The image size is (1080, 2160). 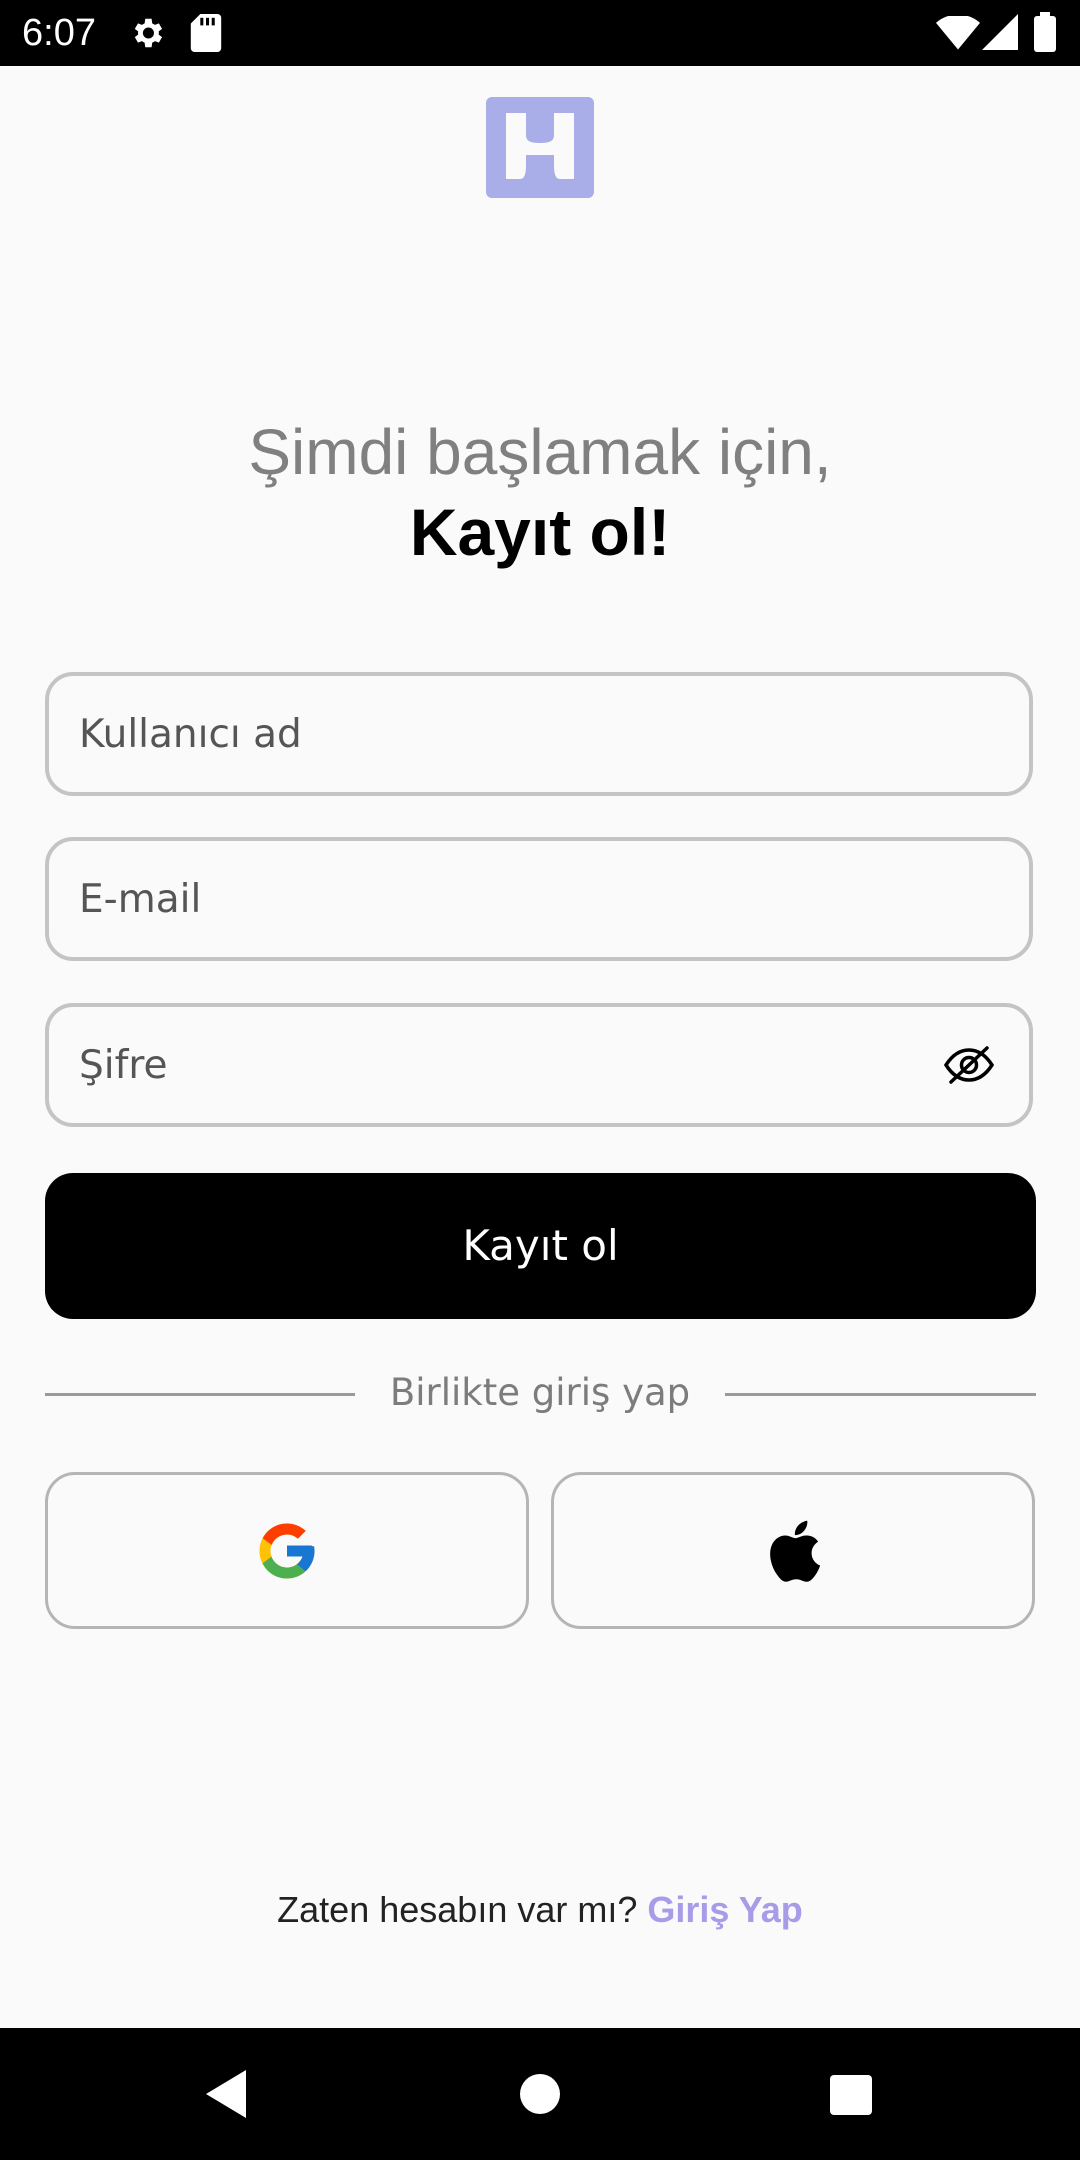 I want to click on footer-login-prompt: Zaten hesabın var mı? Giriş Yap, so click(x=540, y=1910).